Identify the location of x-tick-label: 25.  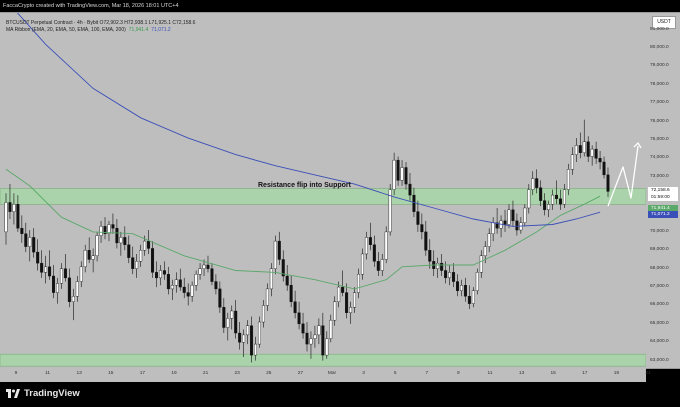
(269, 373).